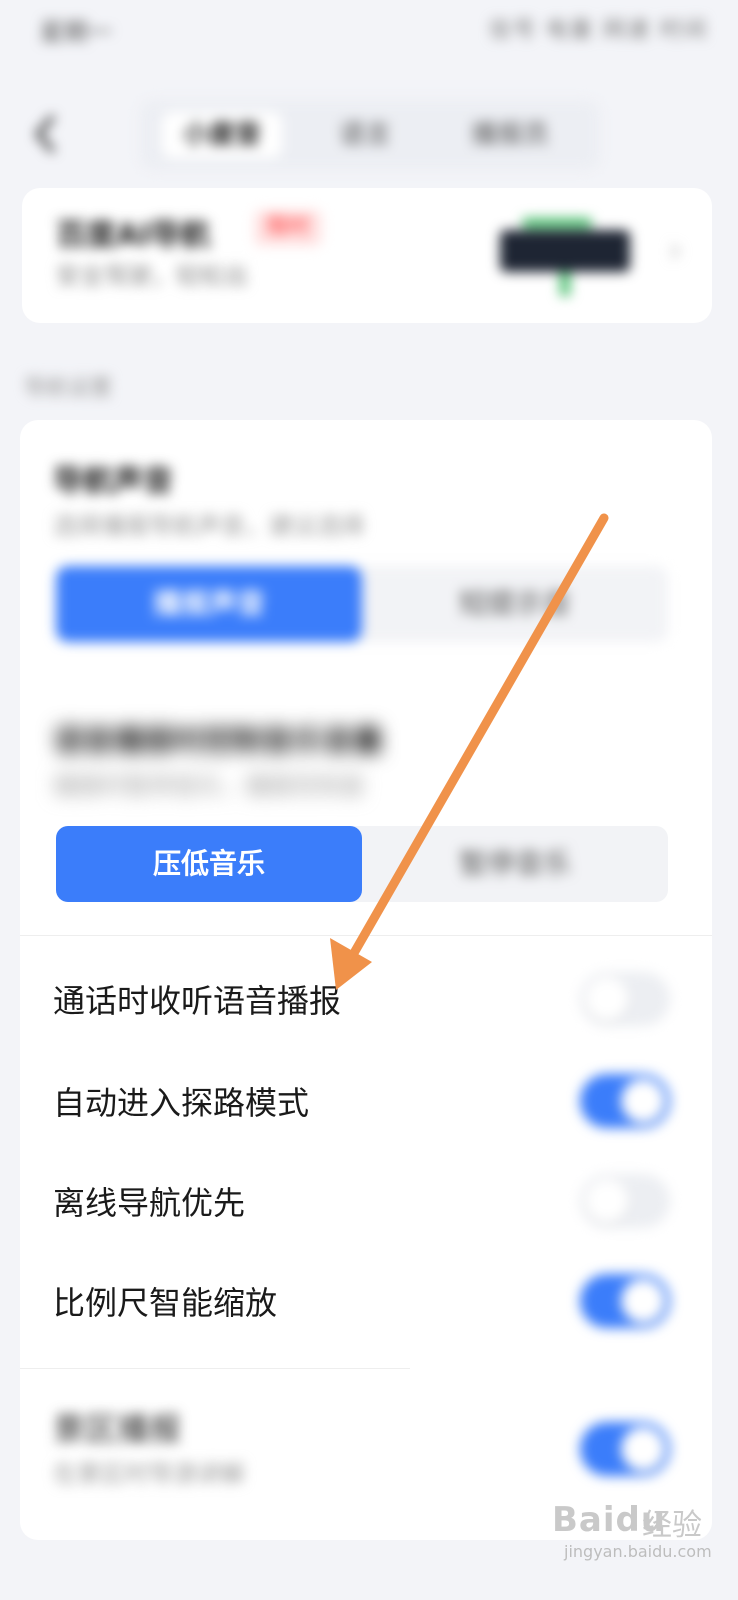 This screenshot has width=738, height=1600. What do you see at coordinates (209, 786) in the screenshot?
I see `music-subtitle: 播报时暂停音乐，播报完恢复` at bounding box center [209, 786].